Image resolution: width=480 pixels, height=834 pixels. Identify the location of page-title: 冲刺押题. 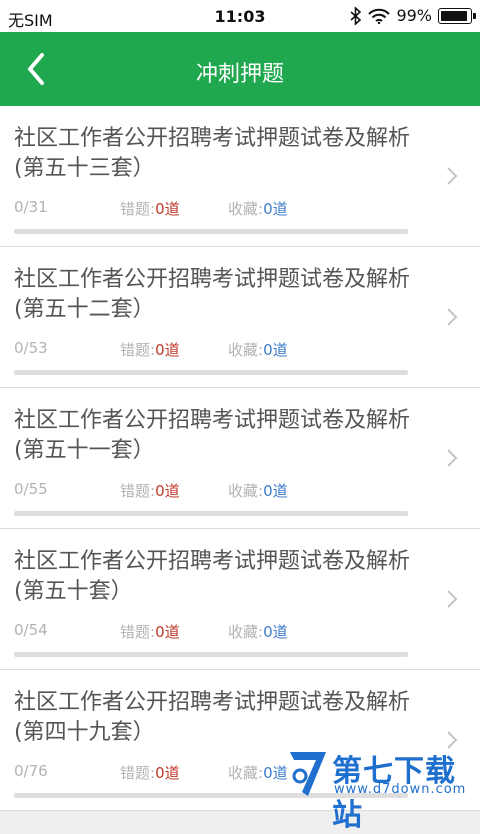
(239, 74).